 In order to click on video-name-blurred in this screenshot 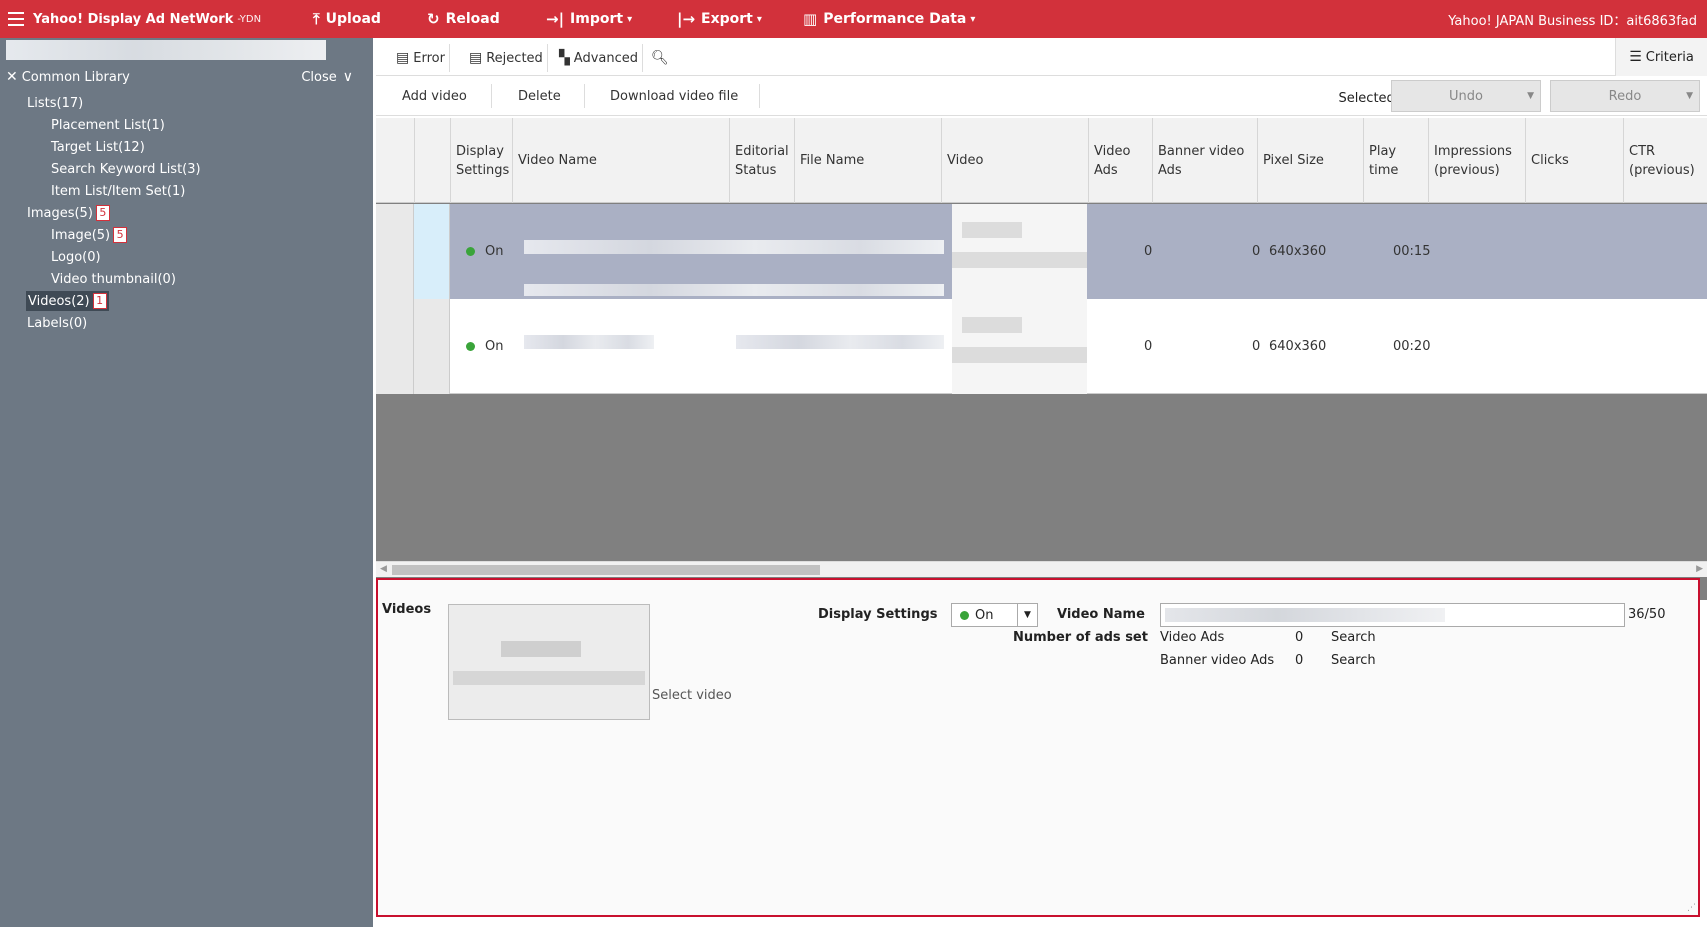, I will do `click(1305, 615)`.